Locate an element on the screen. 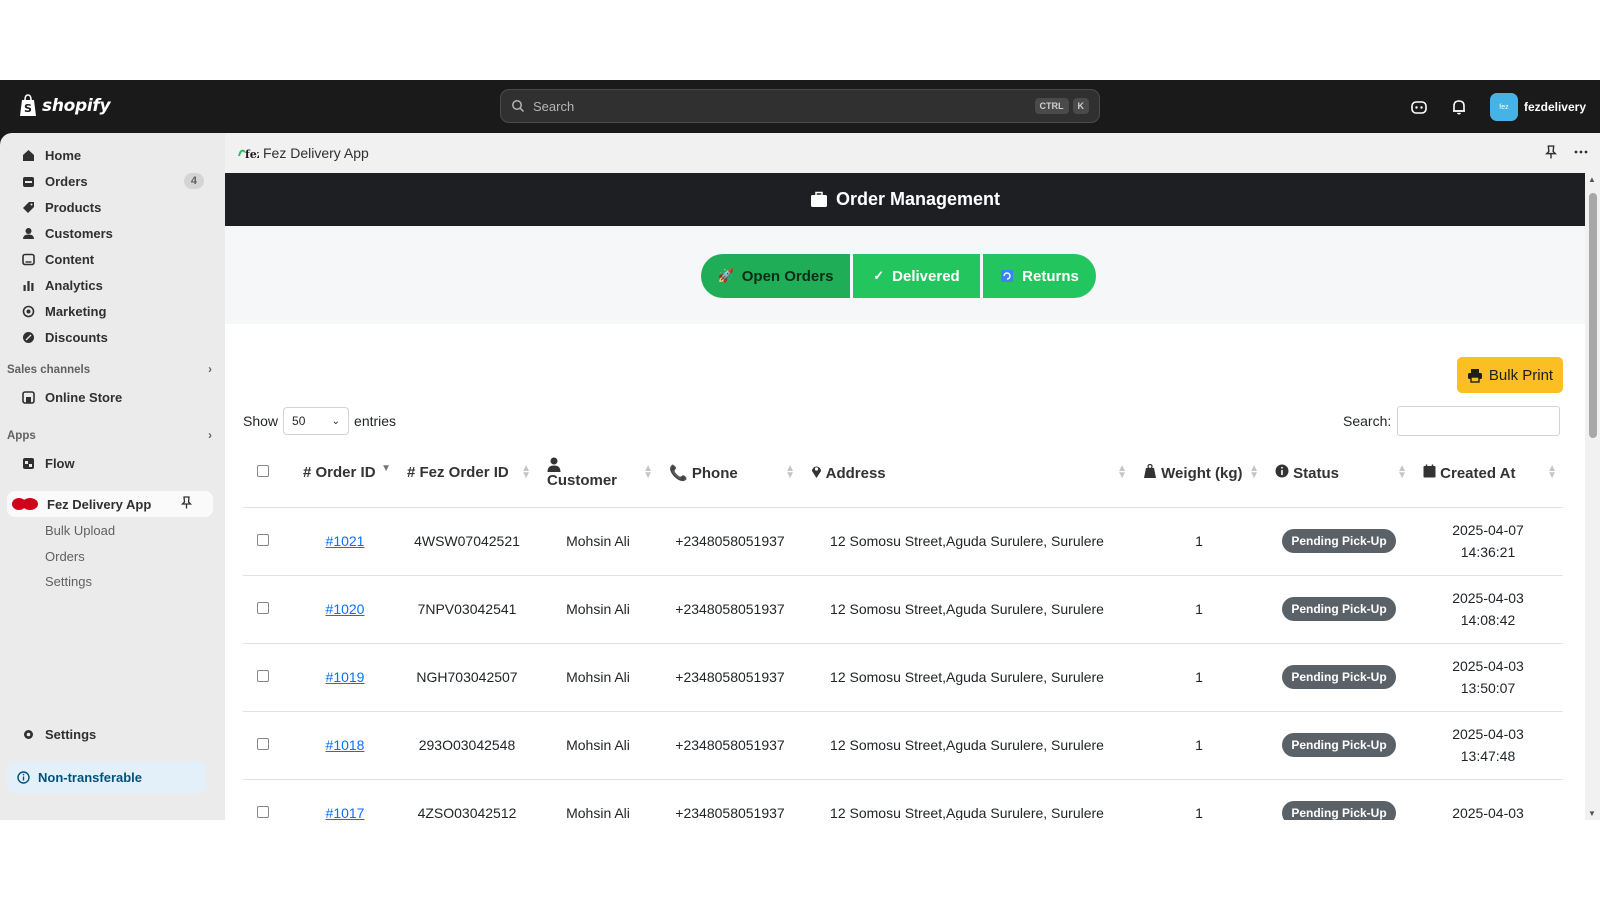  gear-icon is located at coordinates (28, 734).